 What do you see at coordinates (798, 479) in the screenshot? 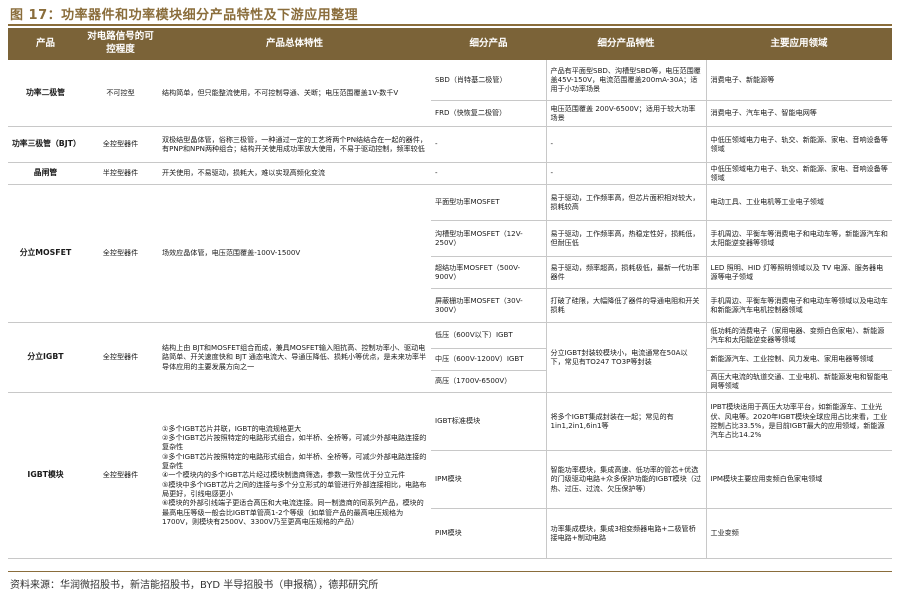
I see `application: IPM模块主要应用变频白色家电领域` at bounding box center [798, 479].